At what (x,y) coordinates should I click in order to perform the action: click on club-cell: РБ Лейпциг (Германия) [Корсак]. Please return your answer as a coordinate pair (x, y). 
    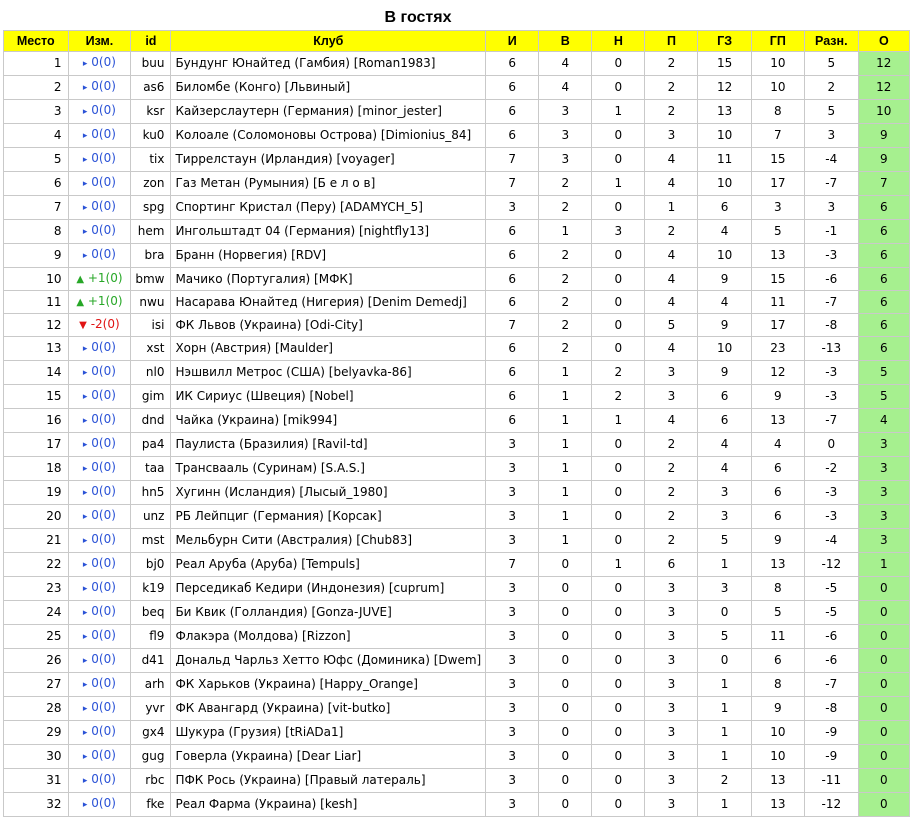
    Looking at the image, I should click on (328, 516).